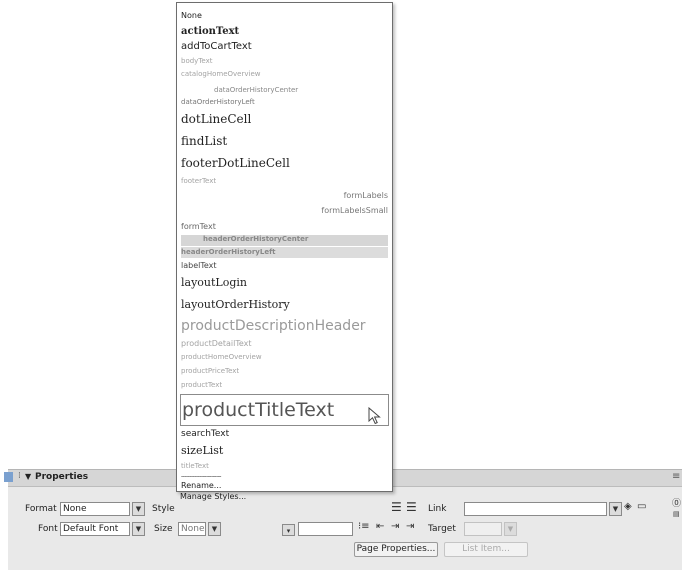 This screenshot has width=682, height=585. What do you see at coordinates (221, 357) in the screenshot?
I see `menu-item-producthomeoverview: productHomeOverview` at bounding box center [221, 357].